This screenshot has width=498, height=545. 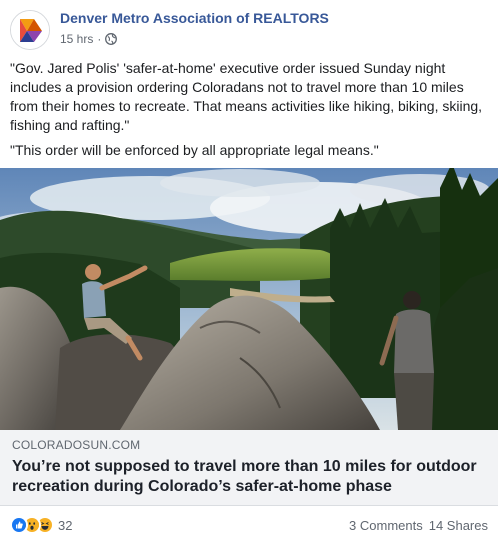 What do you see at coordinates (458, 525) in the screenshot?
I see `shares-count-link: 14 Shares` at bounding box center [458, 525].